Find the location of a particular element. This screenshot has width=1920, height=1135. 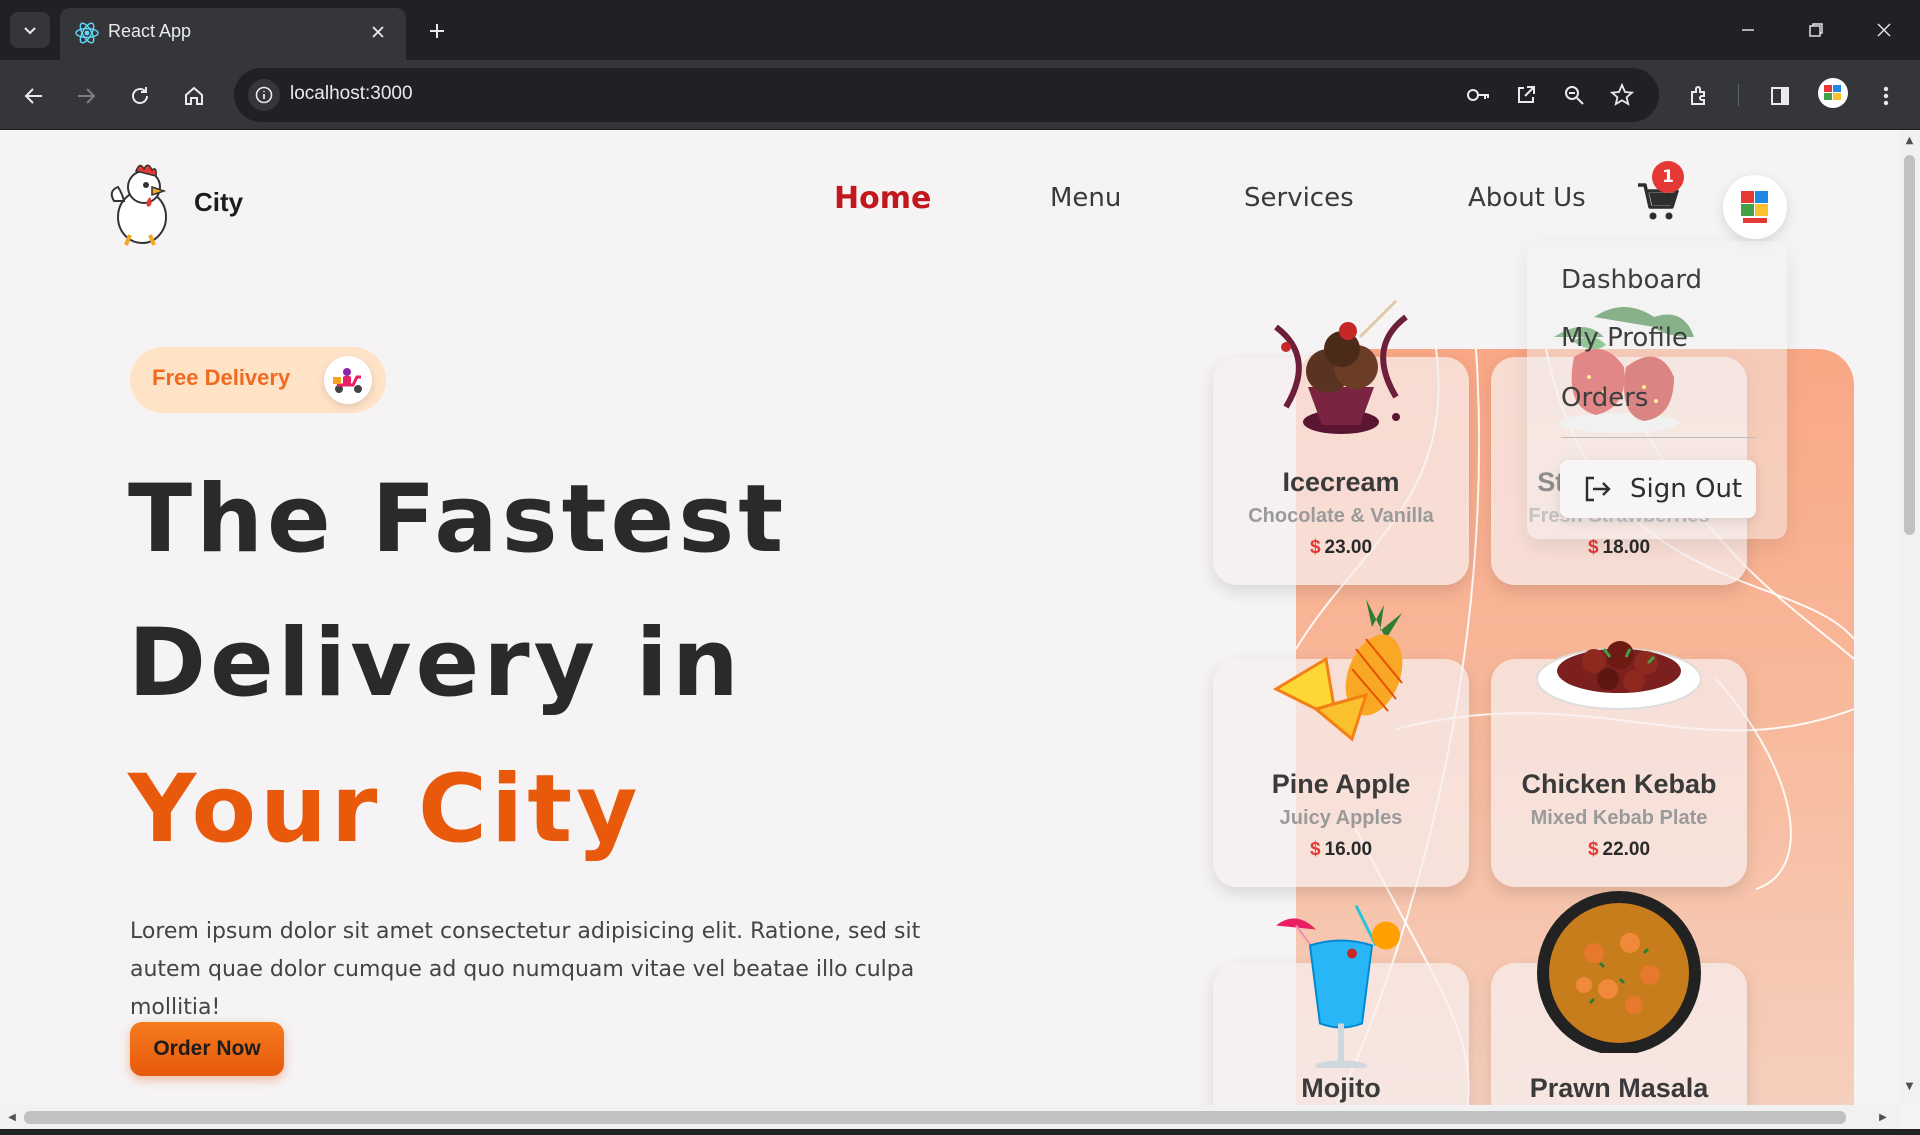

scroll-up-arrow-icon: ▲ is located at coordinates (1909, 141).